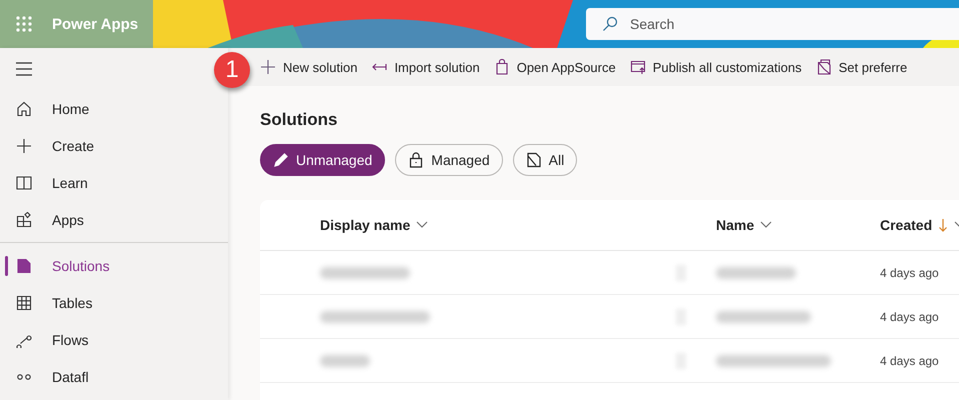 The width and height of the screenshot is (959, 400). What do you see at coordinates (638, 67) in the screenshot?
I see `window-icon` at bounding box center [638, 67].